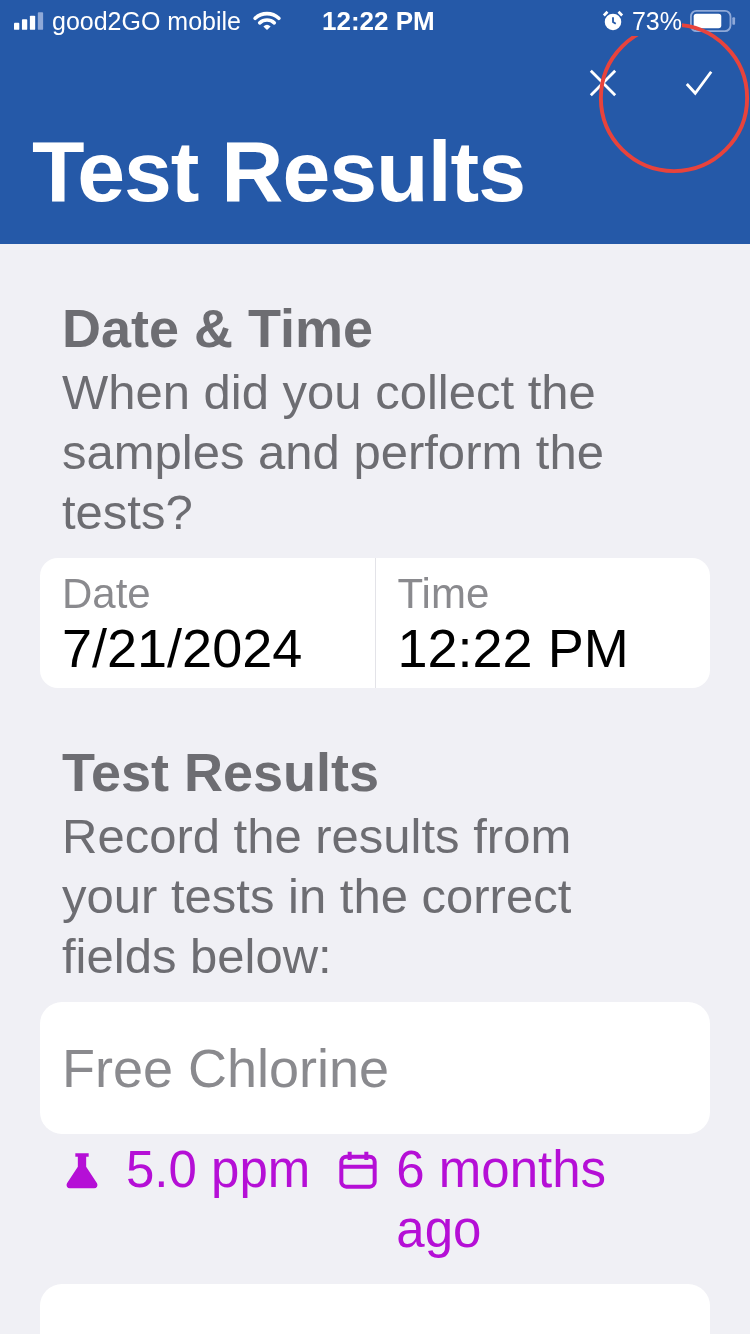 The image size is (750, 1334). What do you see at coordinates (612, 21) in the screenshot?
I see `alarm-icon` at bounding box center [612, 21].